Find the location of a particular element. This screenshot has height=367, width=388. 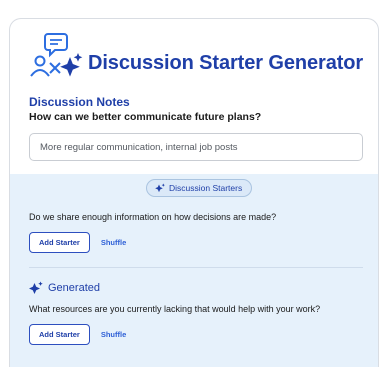

generated-actions: Add Starter Shuffle is located at coordinates (77, 334).